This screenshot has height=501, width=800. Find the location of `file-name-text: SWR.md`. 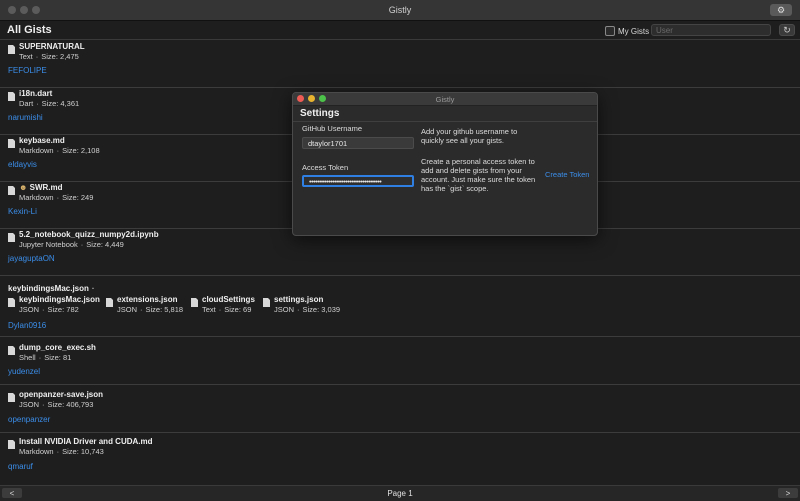

file-name-text: SWR.md is located at coordinates (46, 187).